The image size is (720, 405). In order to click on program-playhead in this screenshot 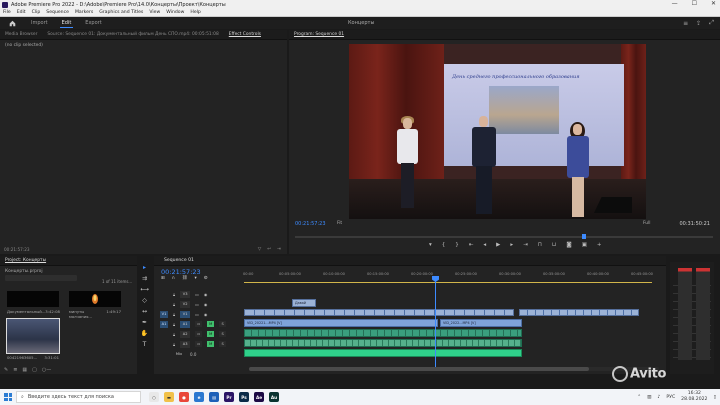, I will do `click(584, 236)`.